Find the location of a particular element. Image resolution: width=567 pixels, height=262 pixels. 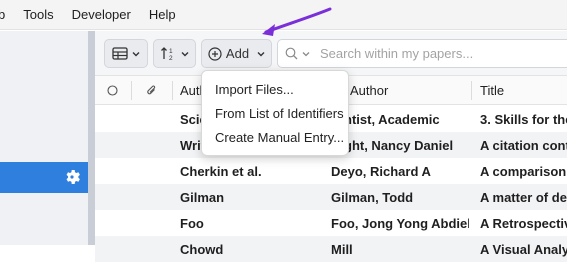

sidebar-selected-item is located at coordinates (44, 177).